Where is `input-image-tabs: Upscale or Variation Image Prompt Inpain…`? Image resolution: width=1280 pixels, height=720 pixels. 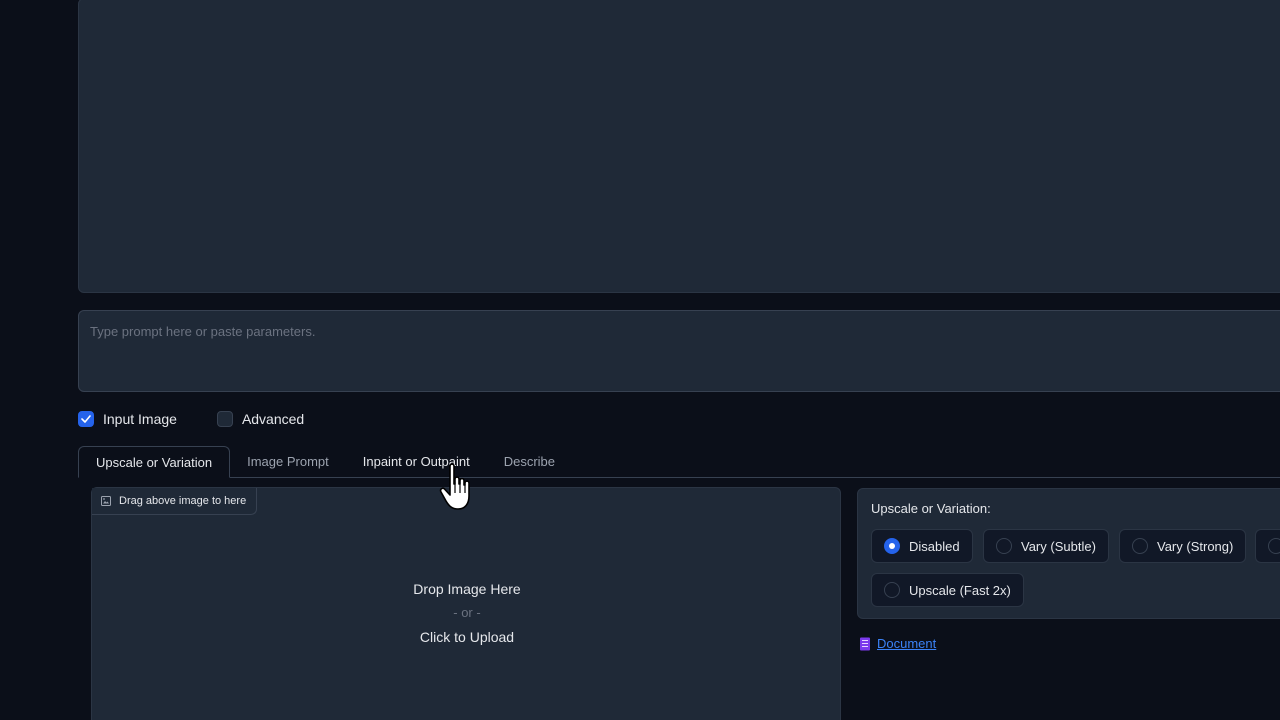 input-image-tabs: Upscale or Variation Image Prompt Inpain… is located at coordinates (679, 462).